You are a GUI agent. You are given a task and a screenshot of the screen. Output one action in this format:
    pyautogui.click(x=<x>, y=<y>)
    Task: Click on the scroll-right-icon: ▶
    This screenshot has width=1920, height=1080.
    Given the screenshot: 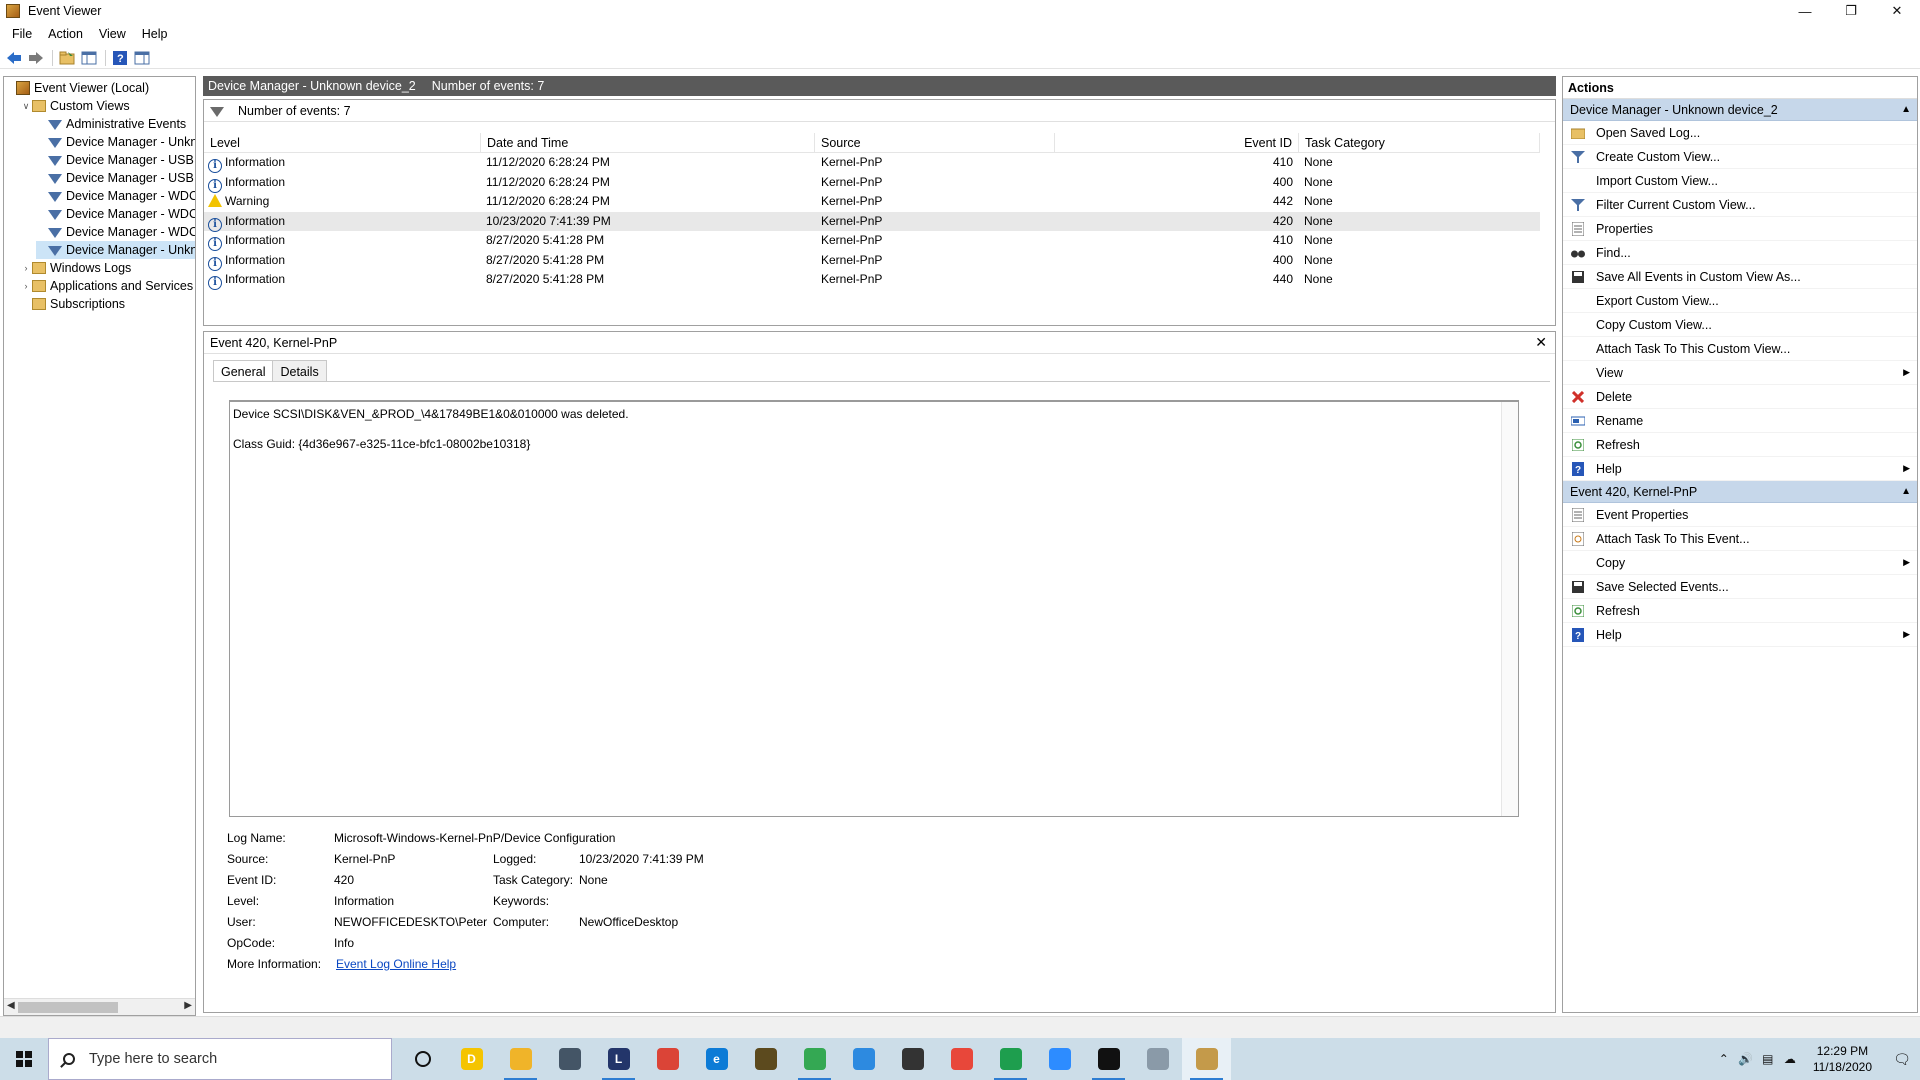 What is the action you would take?
    pyautogui.click(x=188, y=1005)
    